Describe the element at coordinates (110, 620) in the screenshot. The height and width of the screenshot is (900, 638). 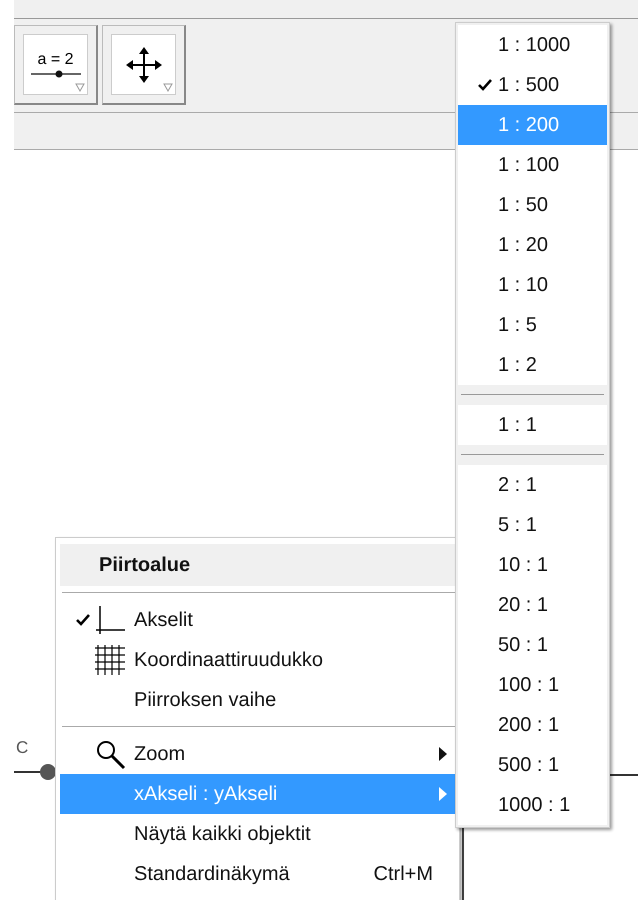
I see `axes-icon` at that location.